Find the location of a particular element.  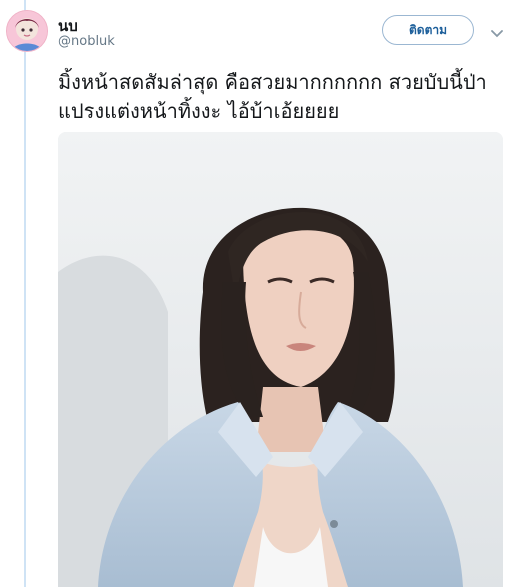

more-options is located at coordinates (497, 31).